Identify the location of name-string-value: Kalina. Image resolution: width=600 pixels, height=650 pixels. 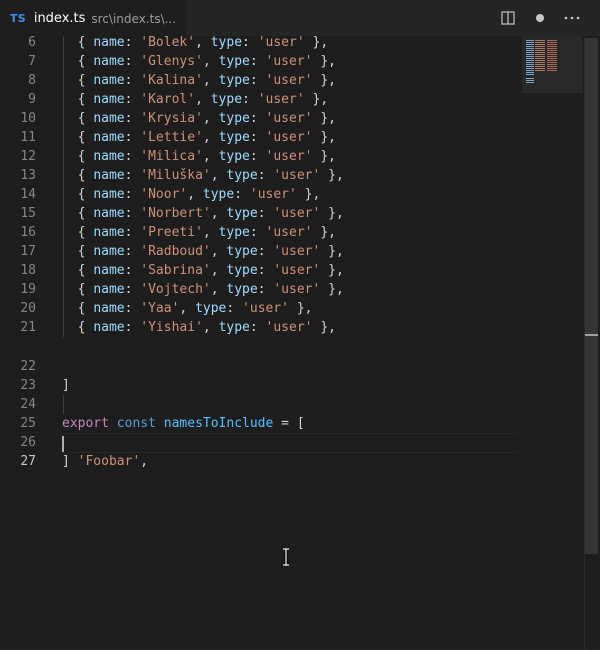
(172, 80).